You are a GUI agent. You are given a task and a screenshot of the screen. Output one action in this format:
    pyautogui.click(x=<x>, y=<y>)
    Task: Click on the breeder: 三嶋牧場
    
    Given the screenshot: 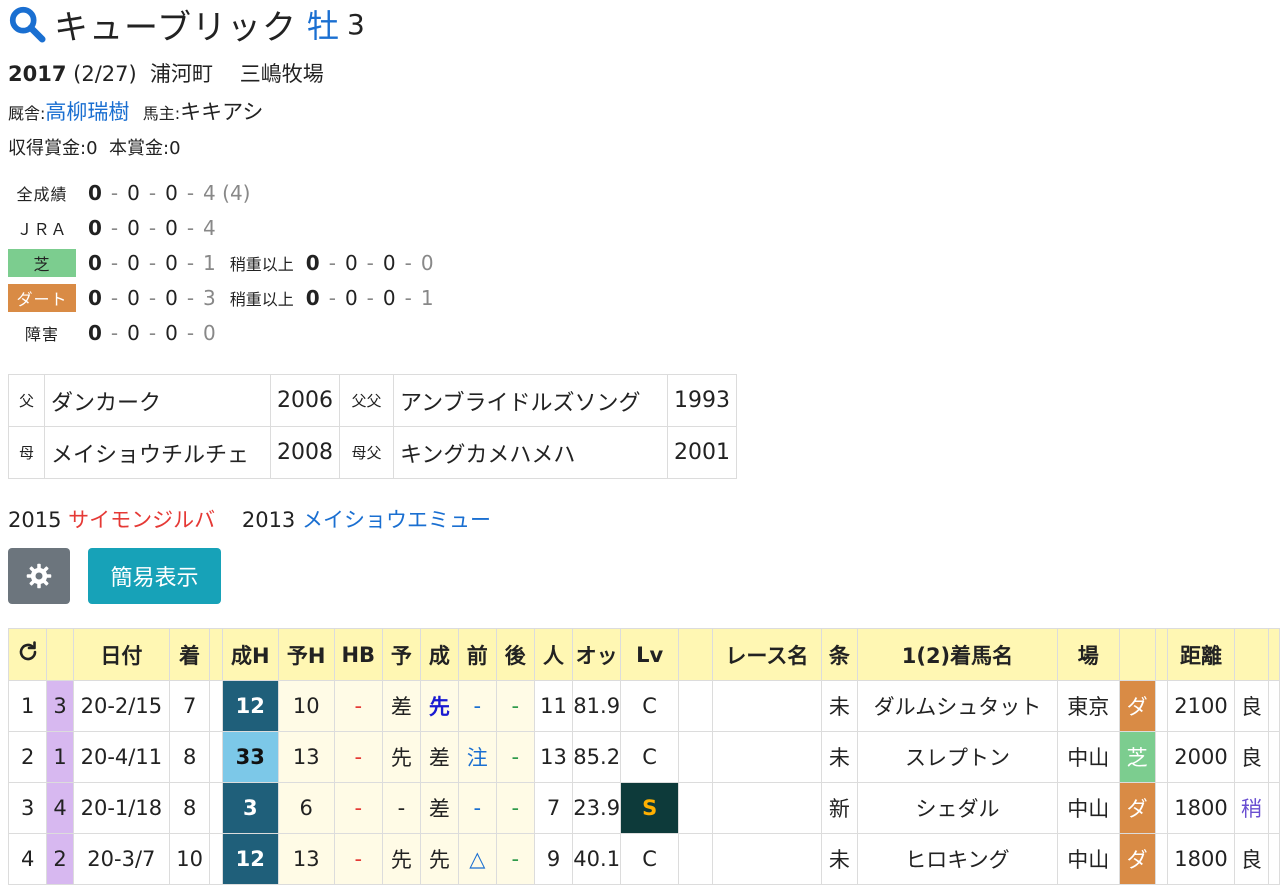 What is the action you would take?
    pyautogui.click(x=281, y=74)
    